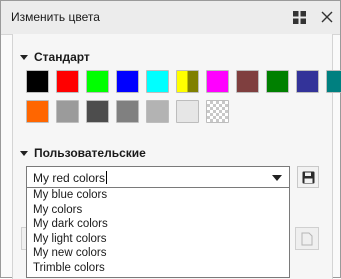 This screenshot has width=341, height=279. Describe the element at coordinates (62, 57) in the screenshot. I see `standard-section-label: Стандарт` at that location.